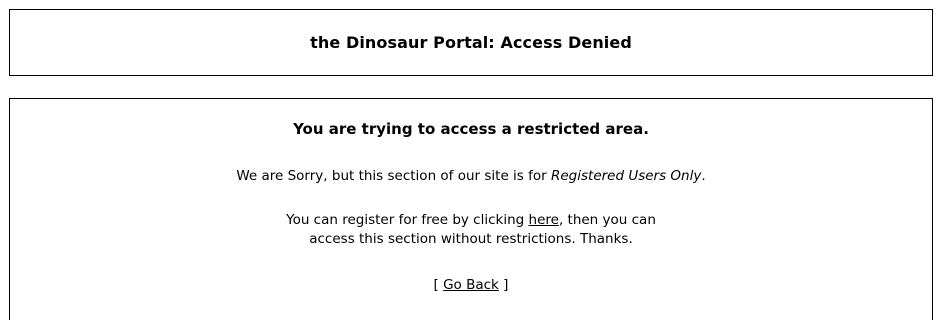 The image size is (943, 320). What do you see at coordinates (503, 285) in the screenshot?
I see `bracket-close: ]` at bounding box center [503, 285].